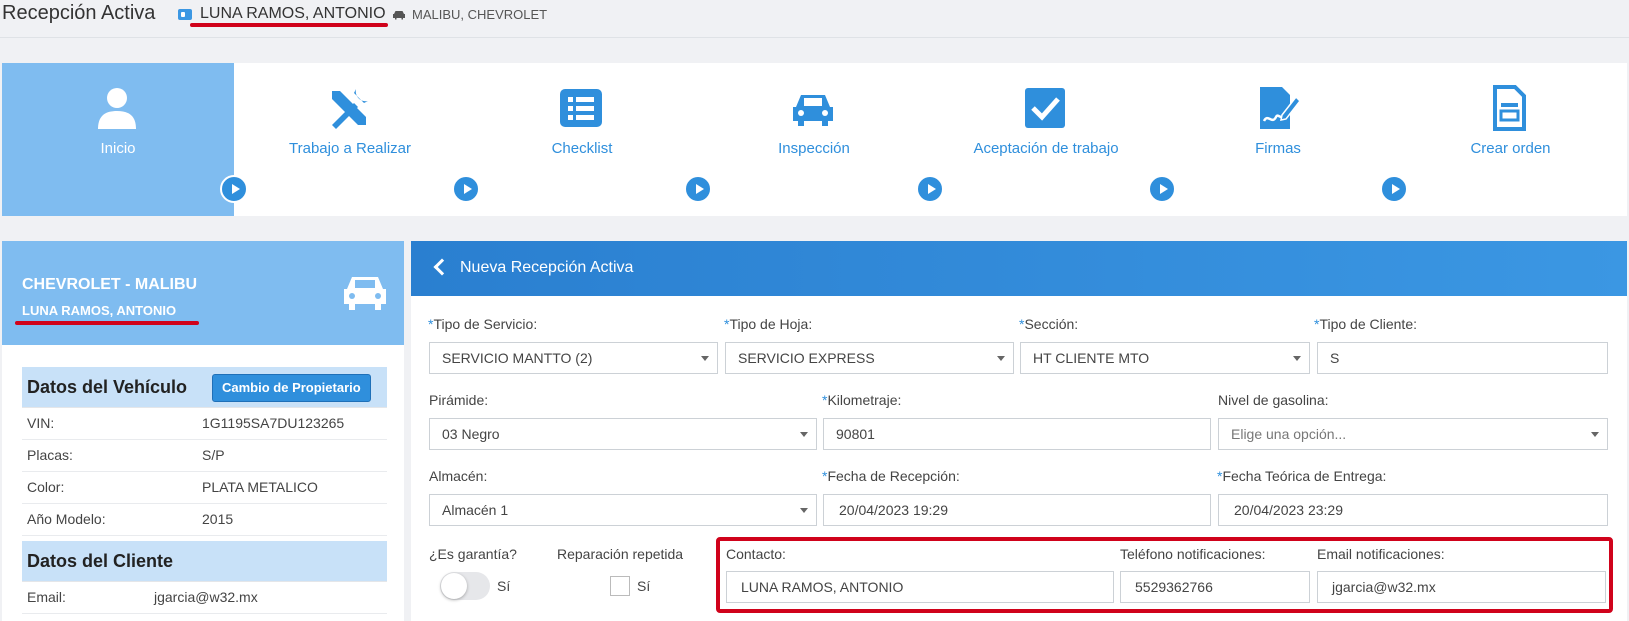 Image resolution: width=1629 pixels, height=621 pixels. What do you see at coordinates (623, 510) in the screenshot?
I see `almacen-select: Almacén 1` at bounding box center [623, 510].